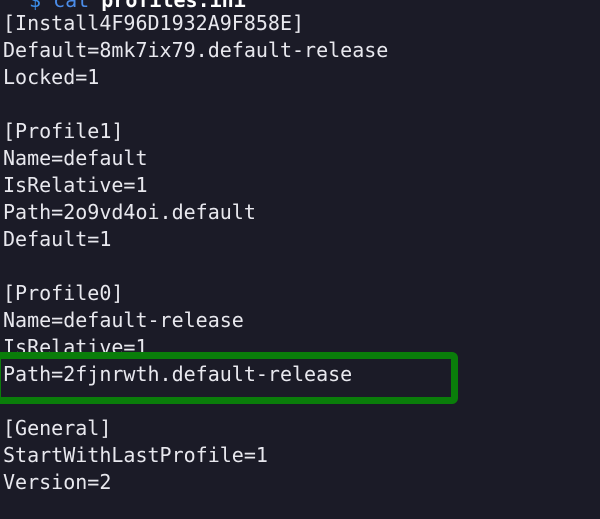  Describe the element at coordinates (57, 239) in the screenshot. I see `output-line: Default=1` at that location.